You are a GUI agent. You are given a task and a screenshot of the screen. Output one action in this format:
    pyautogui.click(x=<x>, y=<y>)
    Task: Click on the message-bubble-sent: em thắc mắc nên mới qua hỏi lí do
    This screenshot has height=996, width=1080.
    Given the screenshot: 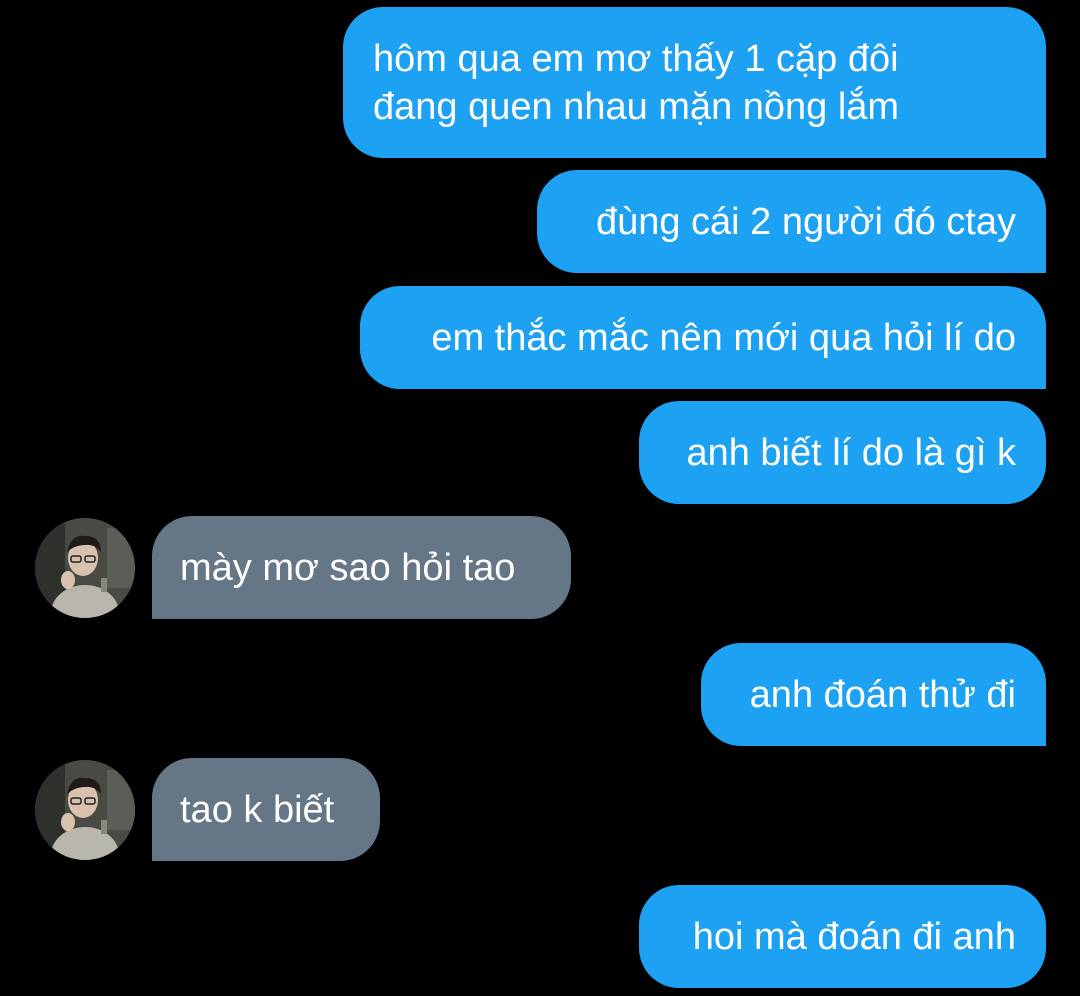 What is the action you would take?
    pyautogui.click(x=703, y=337)
    